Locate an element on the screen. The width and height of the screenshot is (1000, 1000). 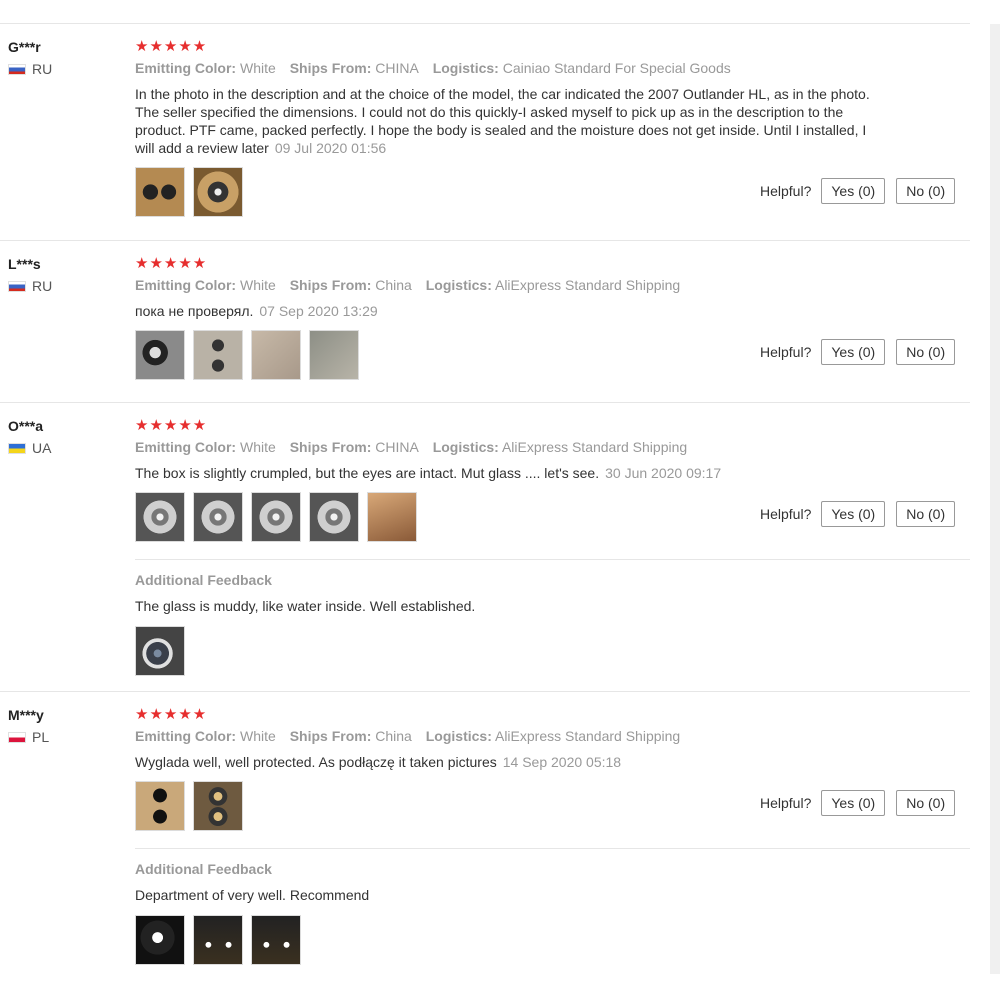
reviewer-name: O***a is located at coordinates (26, 426).